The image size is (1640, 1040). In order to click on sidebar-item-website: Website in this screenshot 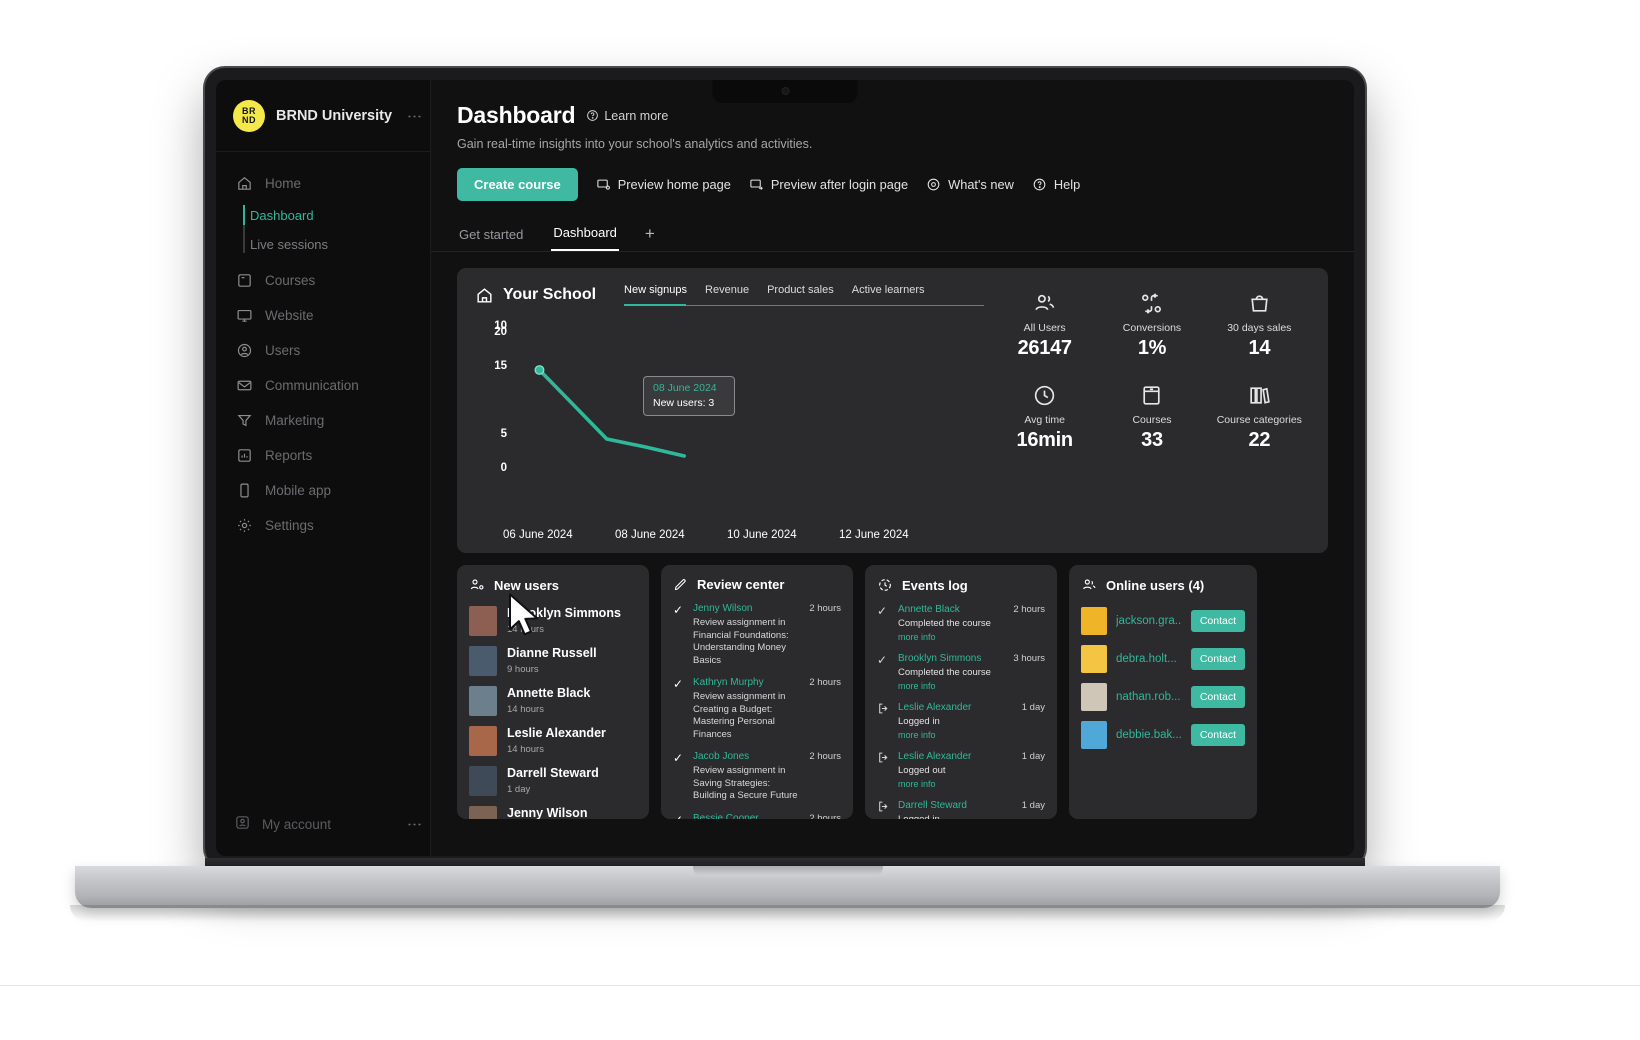, I will do `click(323, 315)`.